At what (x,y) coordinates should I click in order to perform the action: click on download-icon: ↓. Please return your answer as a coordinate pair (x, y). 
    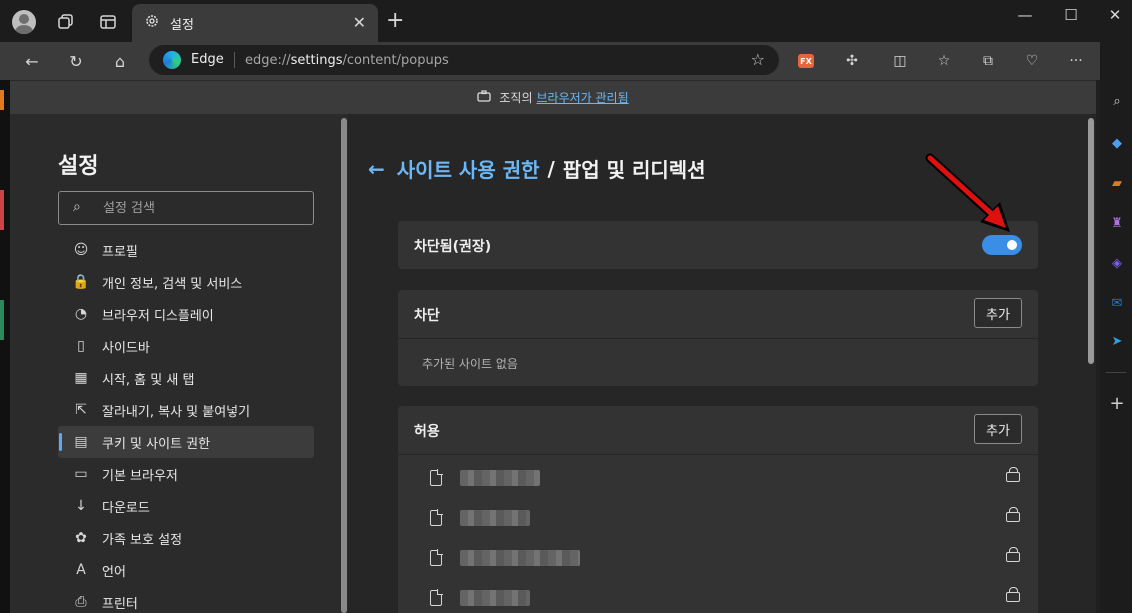
    Looking at the image, I should click on (81, 506).